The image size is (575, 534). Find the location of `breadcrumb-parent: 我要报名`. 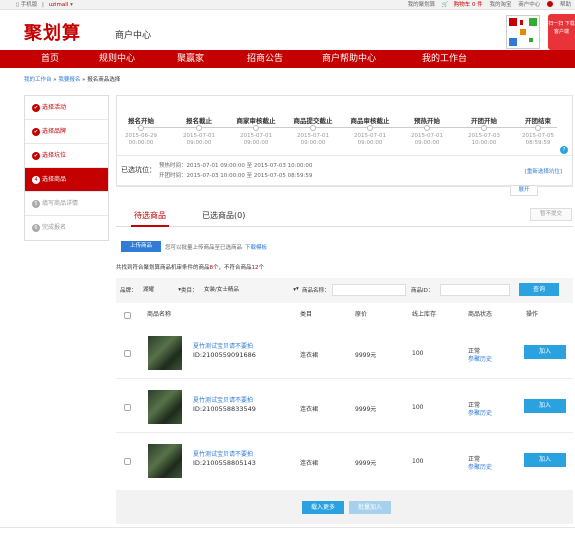

breadcrumb-parent: 我要报名 is located at coordinates (69, 80).